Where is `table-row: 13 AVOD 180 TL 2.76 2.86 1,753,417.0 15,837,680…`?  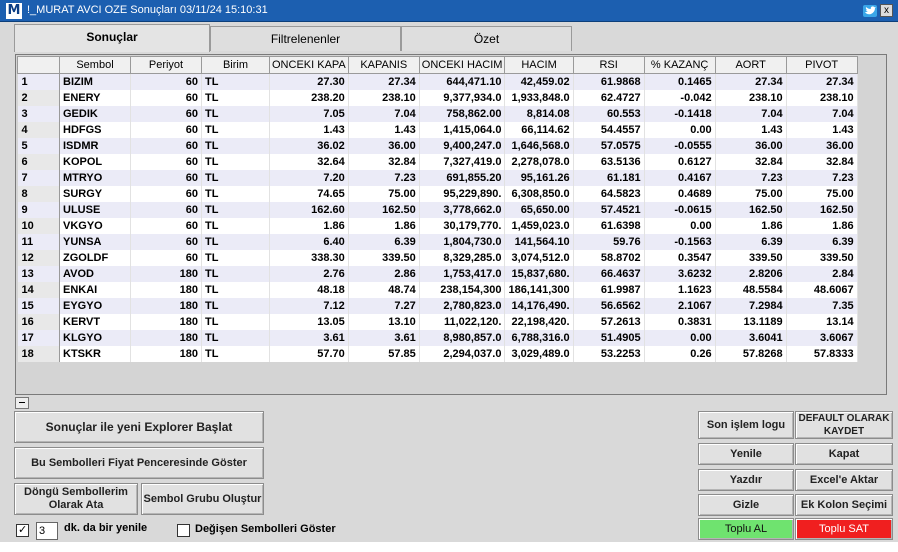
table-row: 13 AVOD 180 TL 2.76 2.86 1,753,417.0 15,837,680… is located at coordinates (437, 273).